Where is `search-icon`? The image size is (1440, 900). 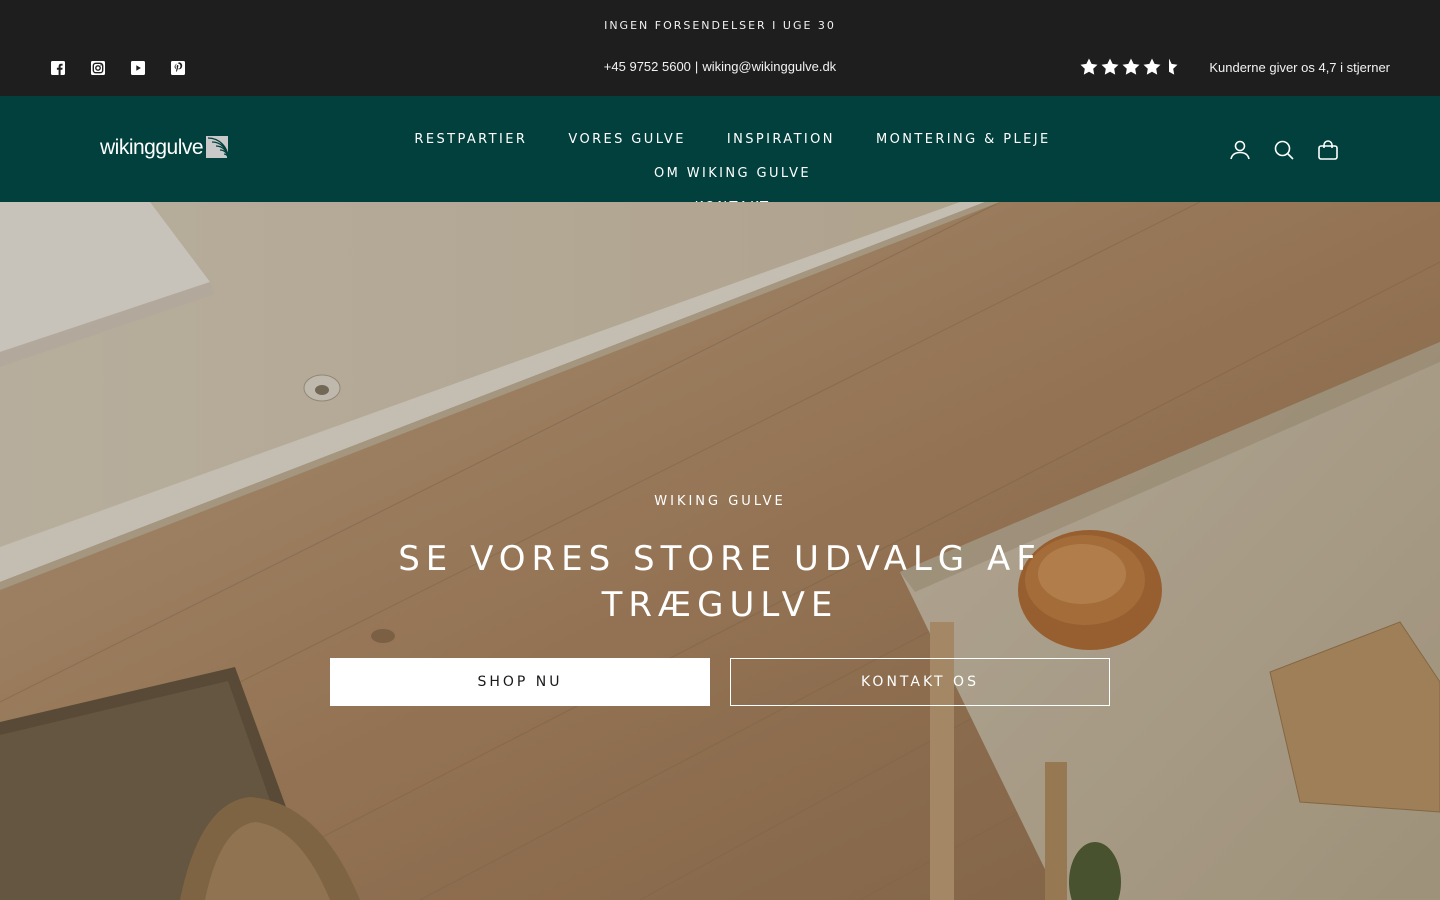 search-icon is located at coordinates (1284, 150).